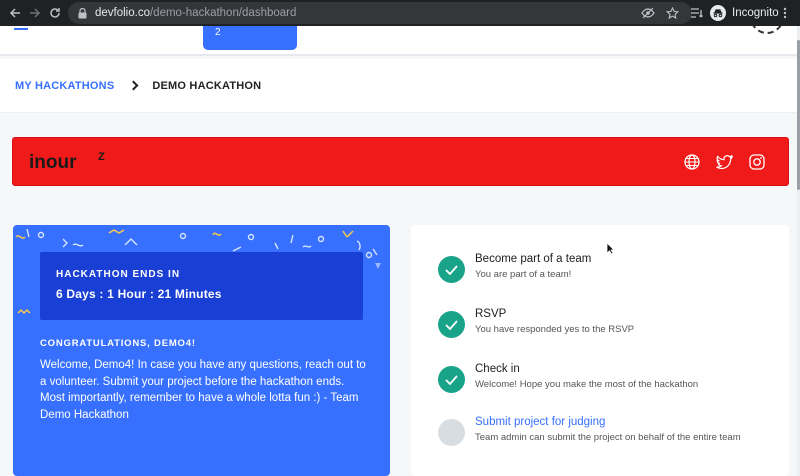  Describe the element at coordinates (767, 30) in the screenshot. I see `avatar` at that location.